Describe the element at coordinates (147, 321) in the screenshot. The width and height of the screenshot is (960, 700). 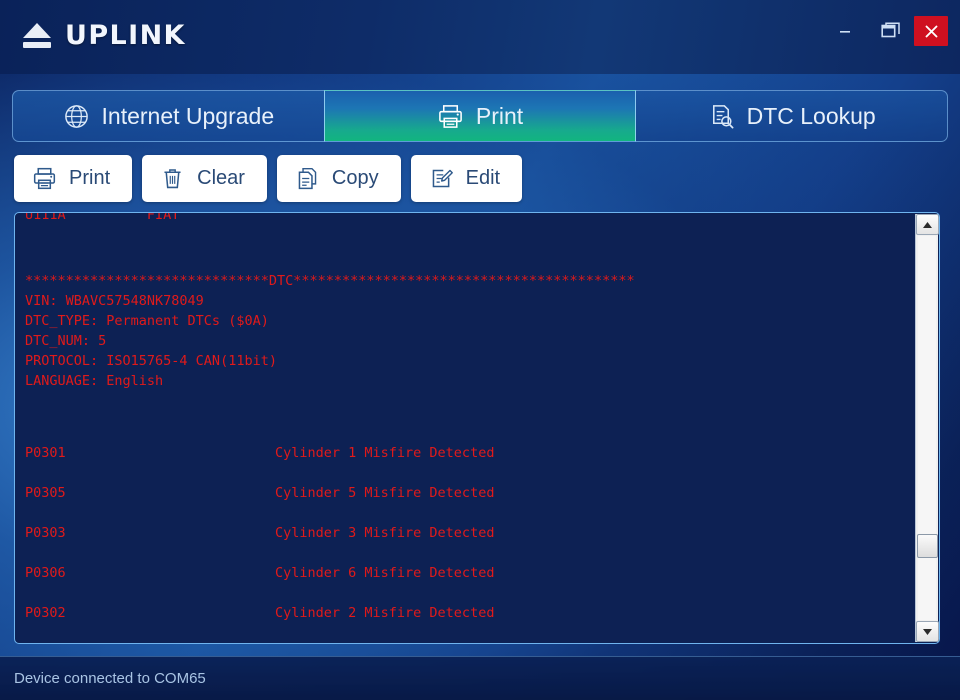
I see `output-dtc-type-line: DTC_TYPE: Permanent DTCs ($0A)` at that location.